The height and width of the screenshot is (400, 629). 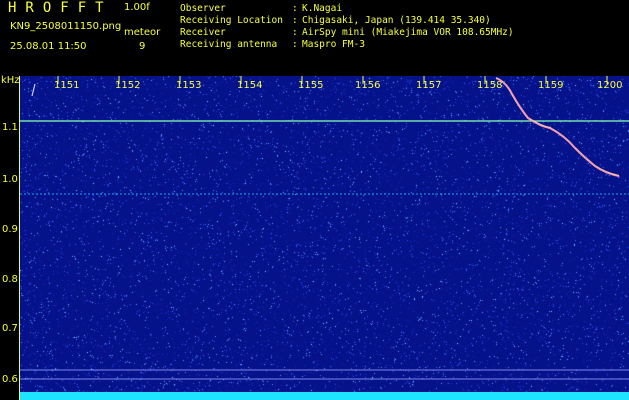 I want to click on info-value: Chigasaki, Japan (139.414 35.340), so click(x=396, y=20).